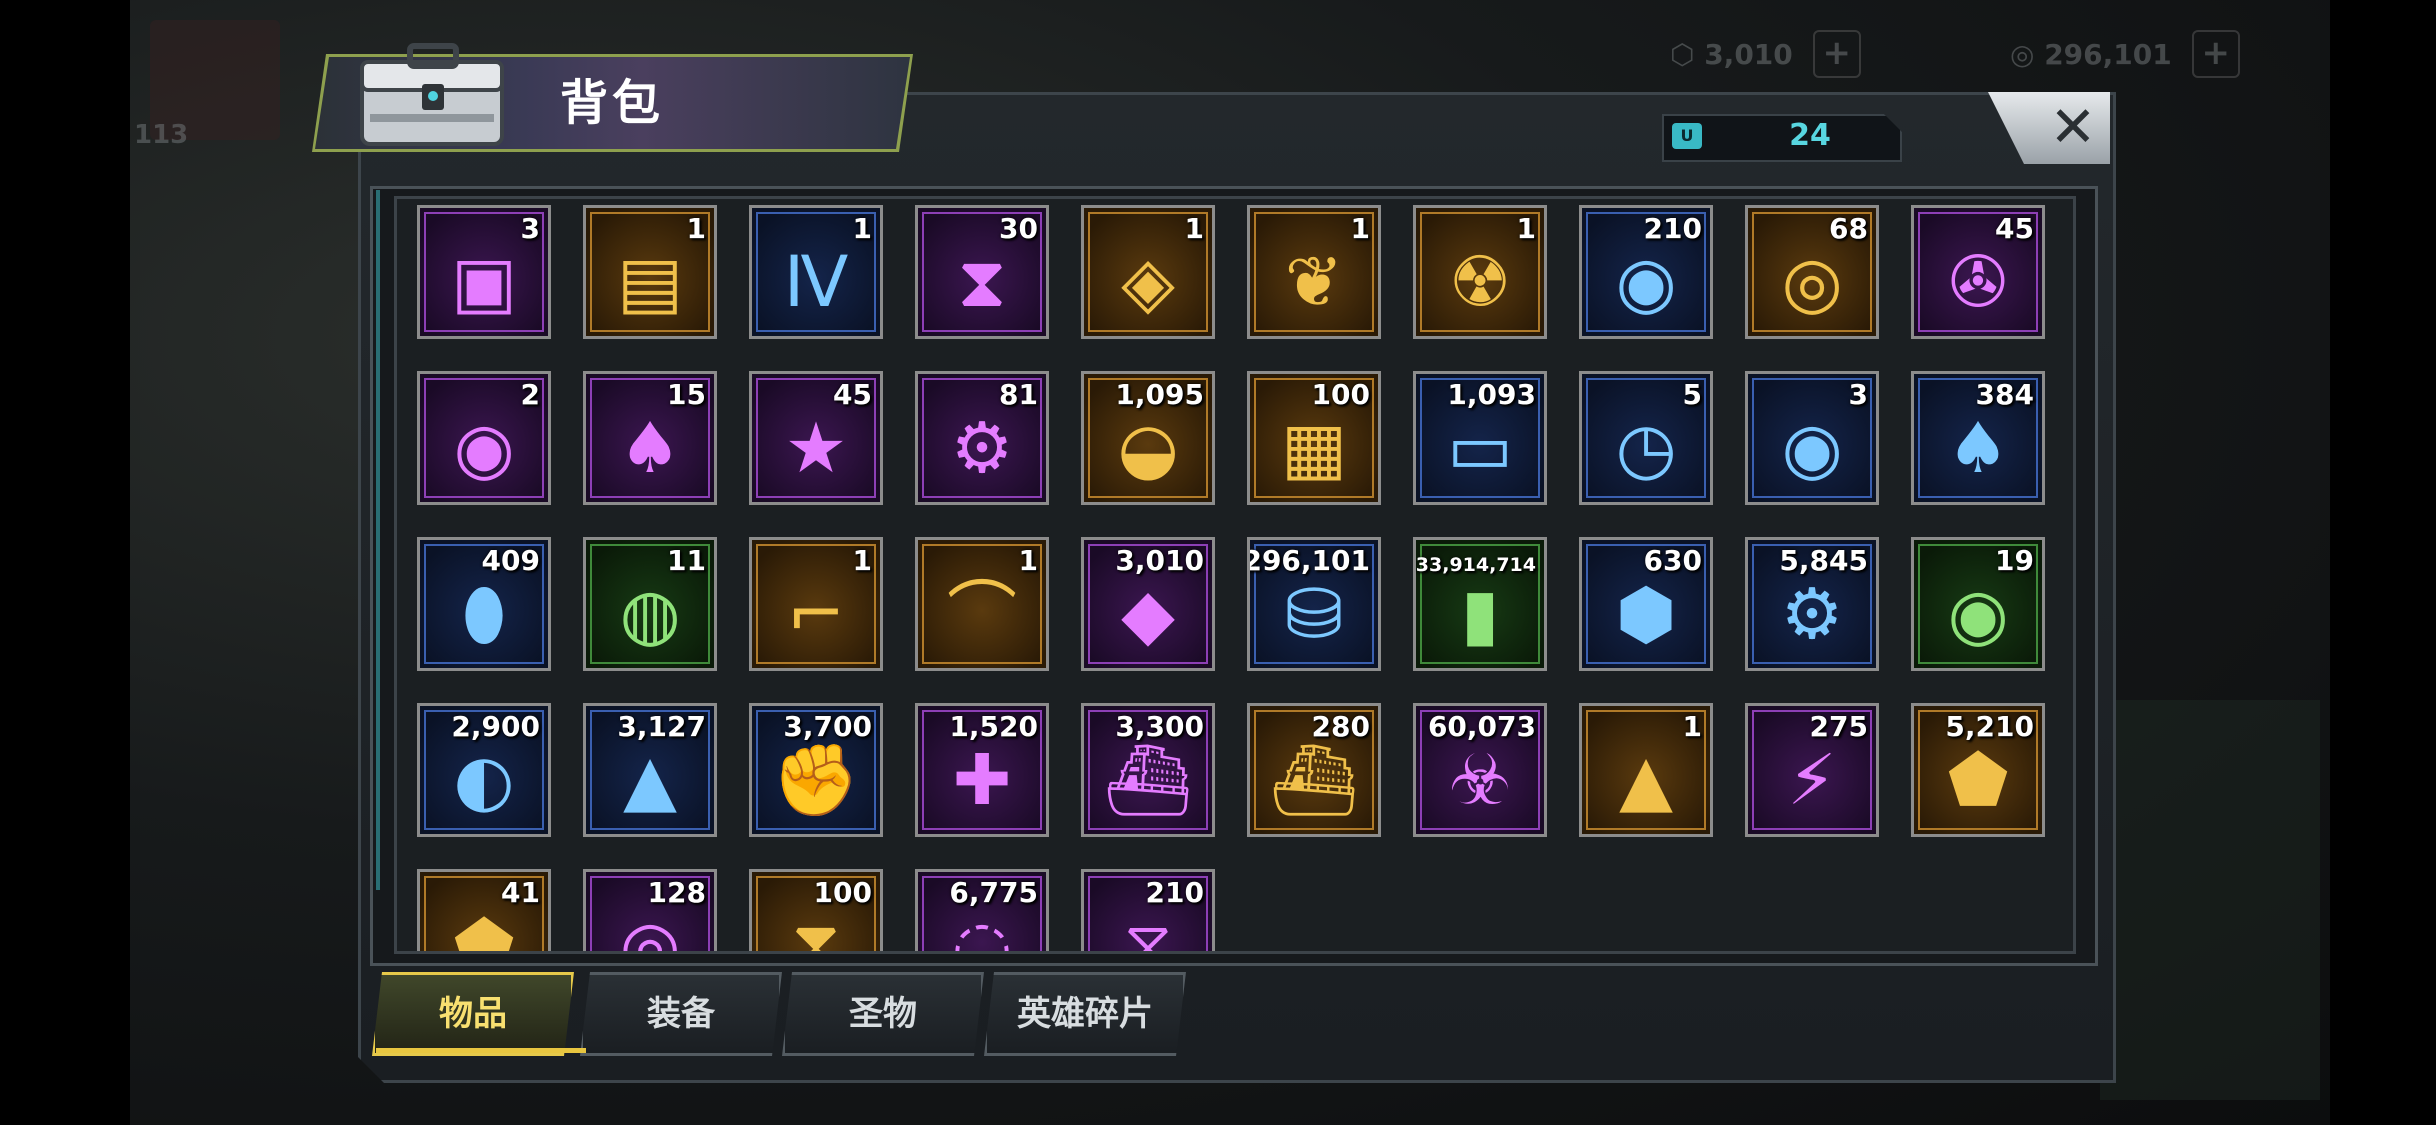 This screenshot has width=2436, height=1125. I want to click on tab-relics: 圣物, so click(883, 1014).